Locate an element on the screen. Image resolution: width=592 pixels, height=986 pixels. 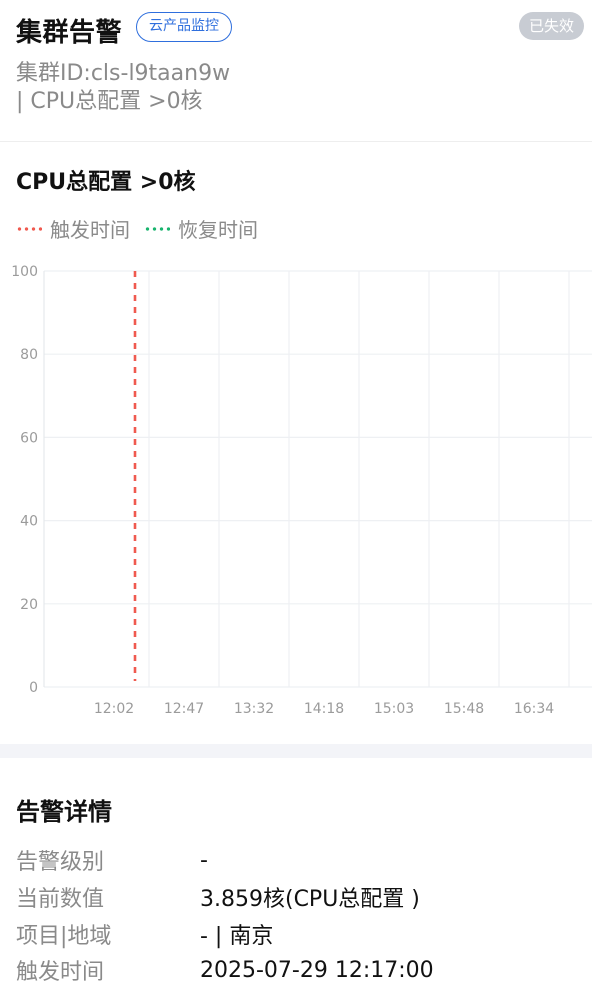
detail-row-level: 告警级别 - is located at coordinates (296, 860).